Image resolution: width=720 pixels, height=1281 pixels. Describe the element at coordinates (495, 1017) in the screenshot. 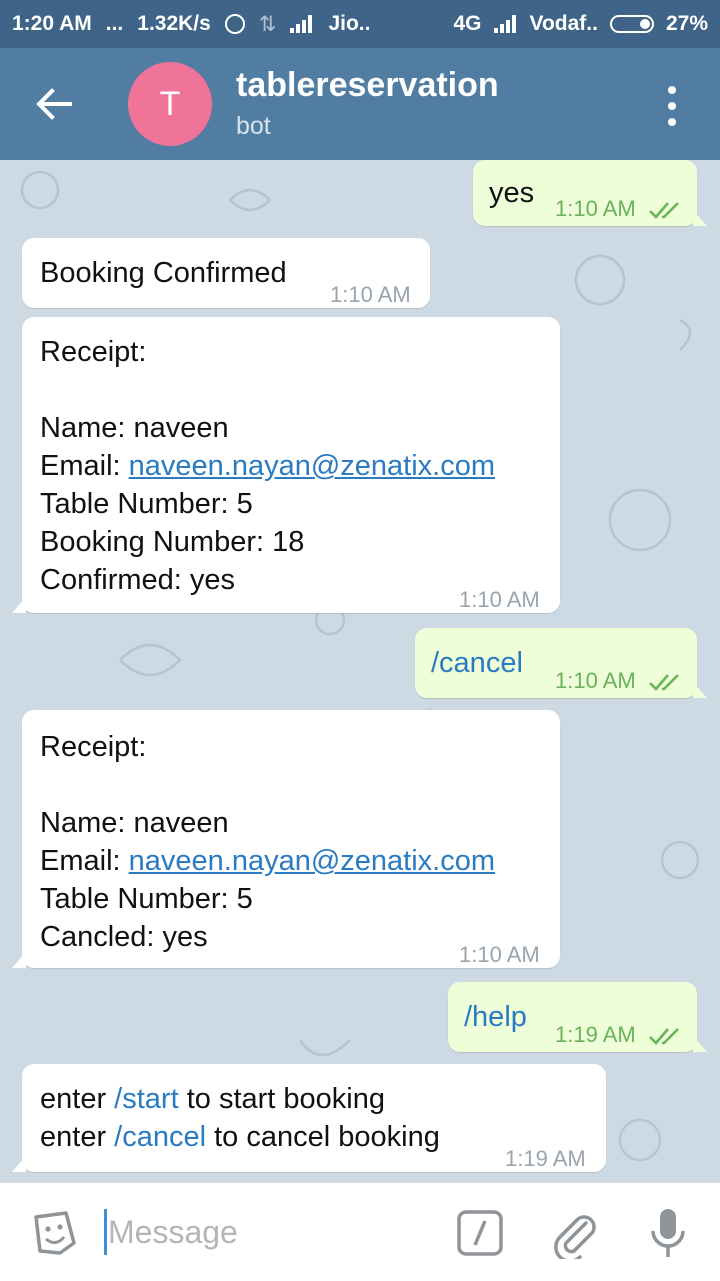

I see `message-text: /help` at that location.